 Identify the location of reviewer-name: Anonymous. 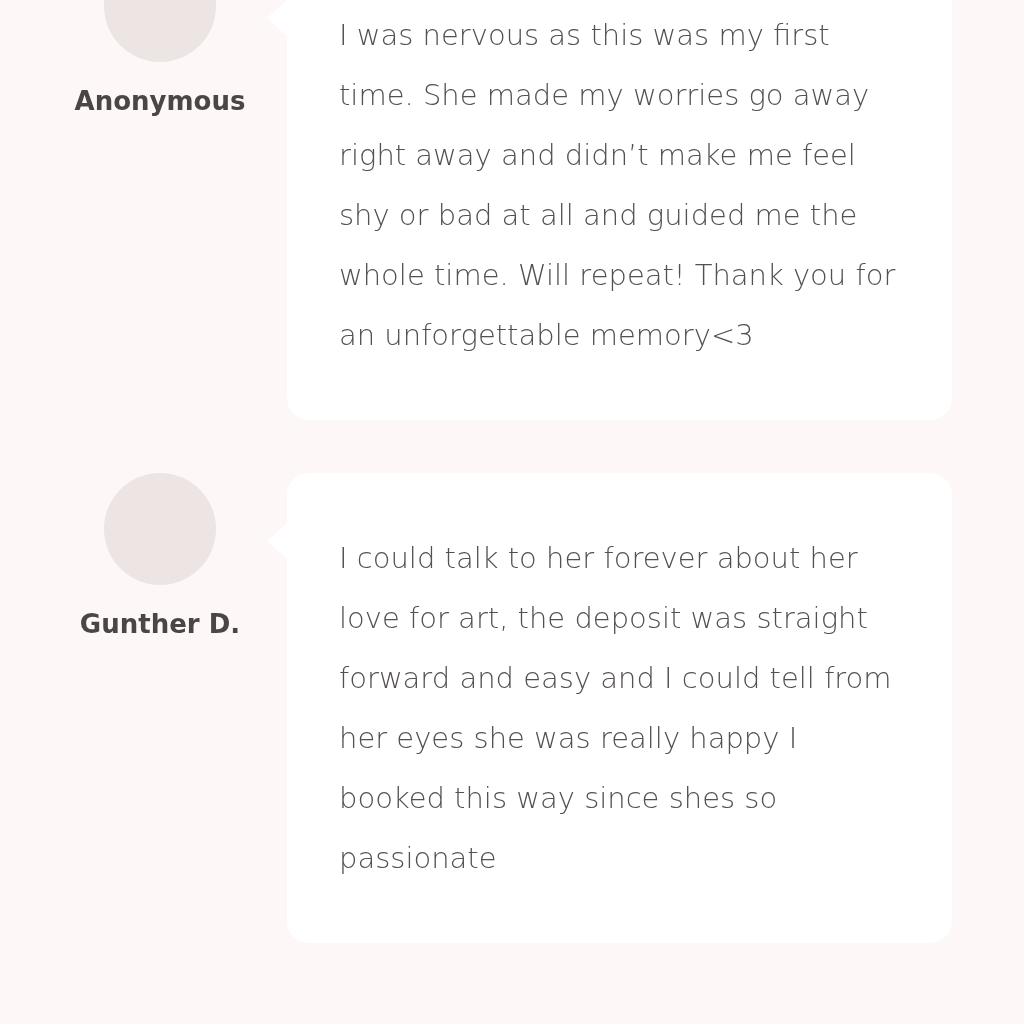
(160, 101).